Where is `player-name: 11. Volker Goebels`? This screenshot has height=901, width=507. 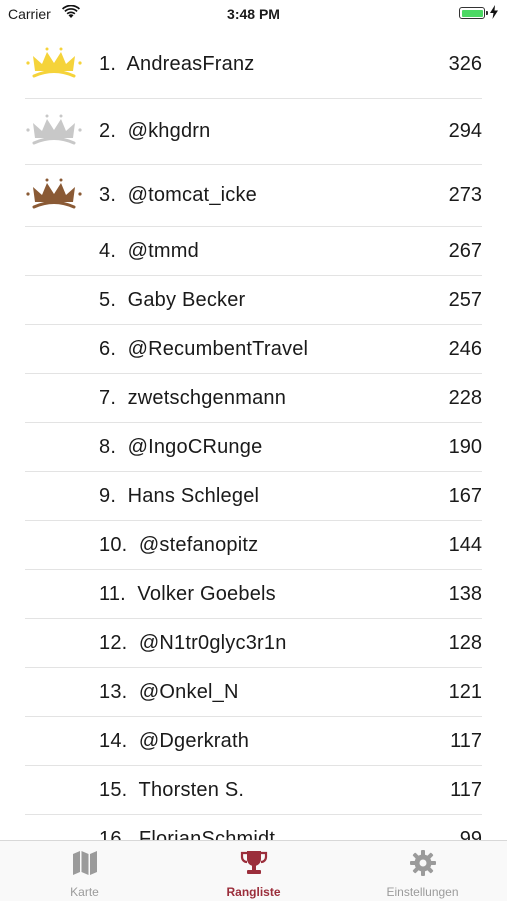
player-name: 11. Volker Goebels is located at coordinates (187, 593).